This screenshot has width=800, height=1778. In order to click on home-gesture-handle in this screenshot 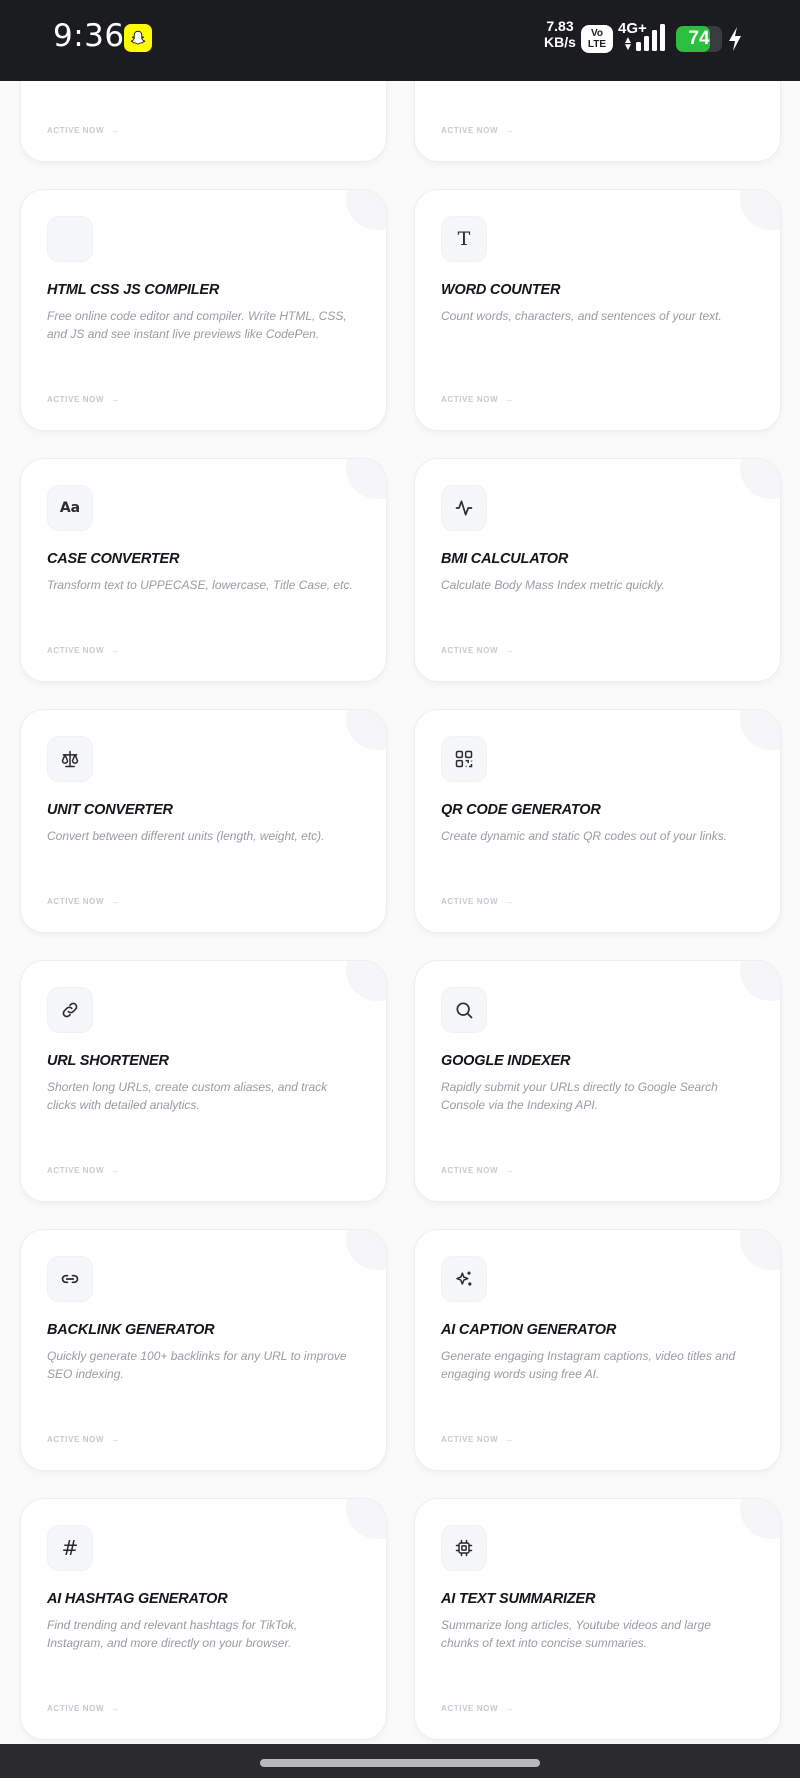, I will do `click(400, 1763)`.